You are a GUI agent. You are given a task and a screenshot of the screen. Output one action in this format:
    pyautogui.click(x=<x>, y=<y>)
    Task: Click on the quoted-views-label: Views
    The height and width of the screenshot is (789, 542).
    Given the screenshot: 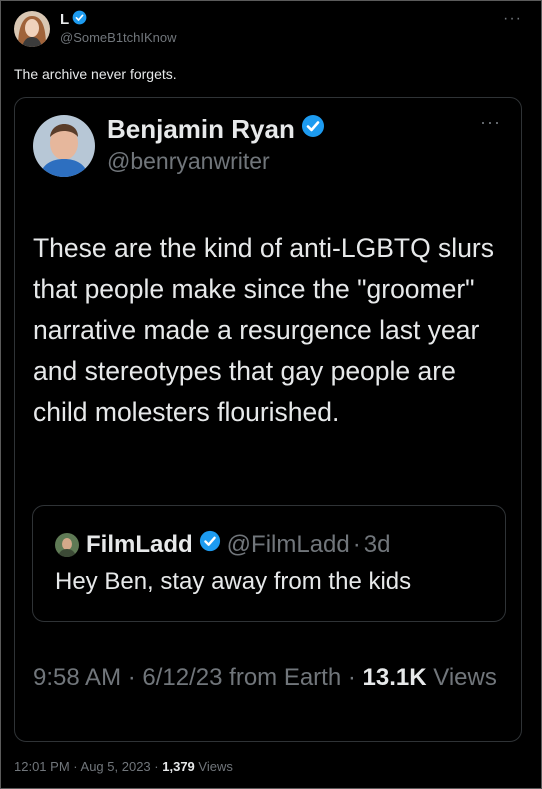 What is the action you would take?
    pyautogui.click(x=465, y=677)
    